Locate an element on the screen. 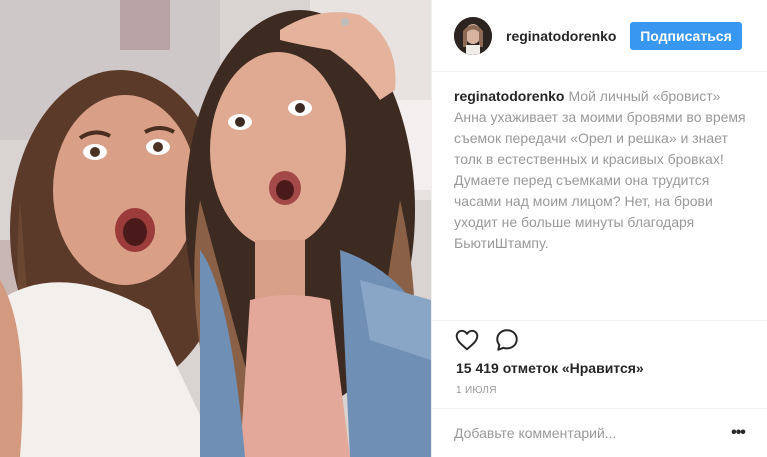 The height and width of the screenshot is (457, 767). ellipsis-icon: ••• is located at coordinates (738, 433).